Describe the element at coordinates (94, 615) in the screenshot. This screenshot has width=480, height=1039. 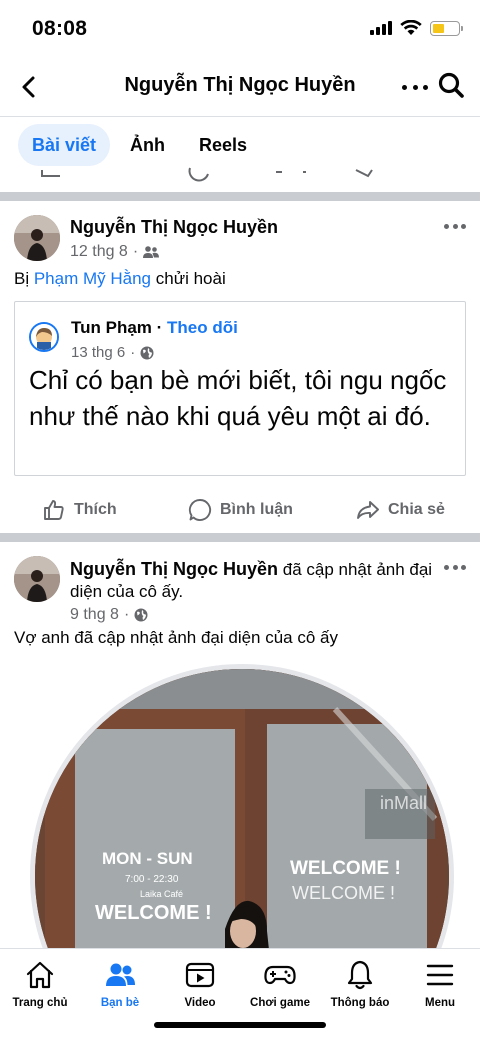
I see `post-time: 9 thg 8` at that location.